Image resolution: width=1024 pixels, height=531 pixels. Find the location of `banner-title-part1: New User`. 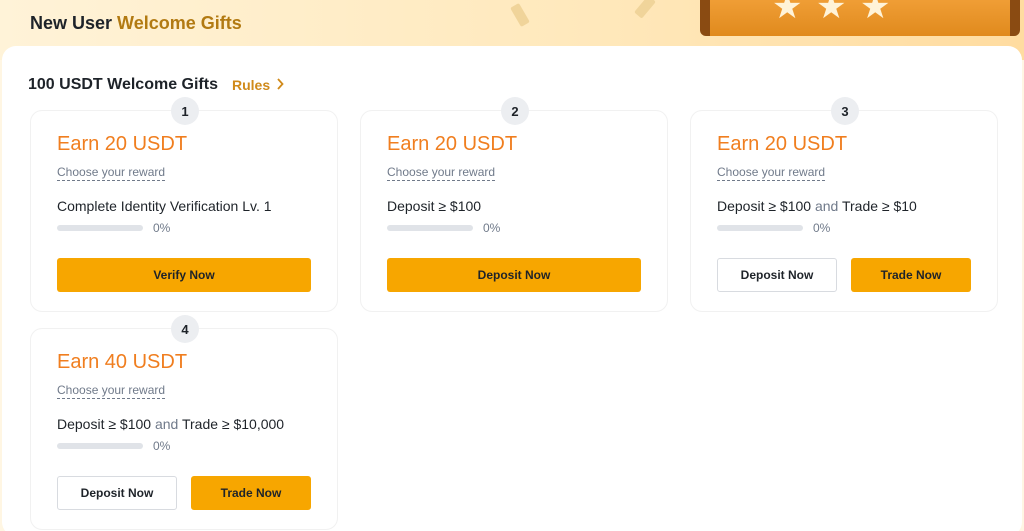

banner-title-part1: New User is located at coordinates (74, 23).